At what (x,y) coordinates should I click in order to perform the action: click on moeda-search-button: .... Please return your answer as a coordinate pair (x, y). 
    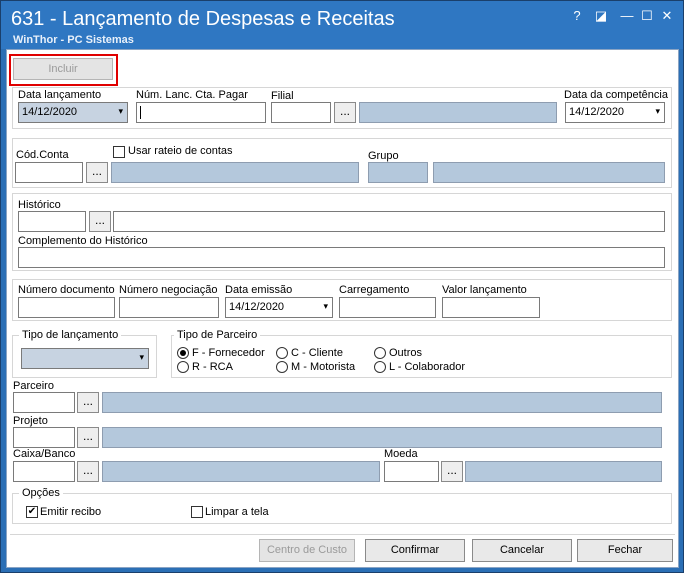
    Looking at the image, I should click on (452, 471).